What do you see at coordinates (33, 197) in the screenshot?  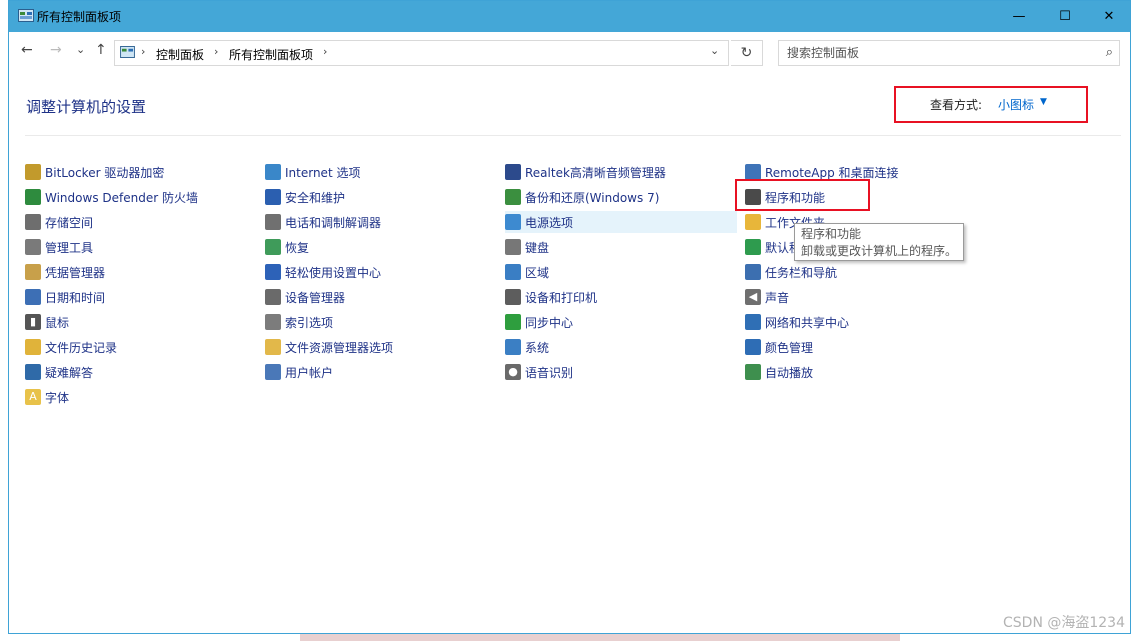 I see `firewall-icon` at bounding box center [33, 197].